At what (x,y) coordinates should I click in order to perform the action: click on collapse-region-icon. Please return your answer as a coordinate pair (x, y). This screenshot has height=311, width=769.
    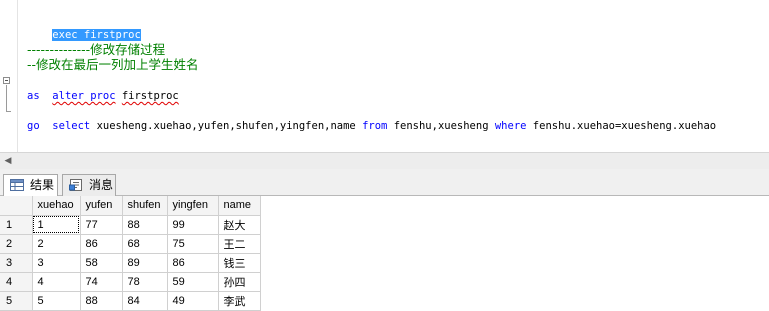
    Looking at the image, I should click on (6, 80).